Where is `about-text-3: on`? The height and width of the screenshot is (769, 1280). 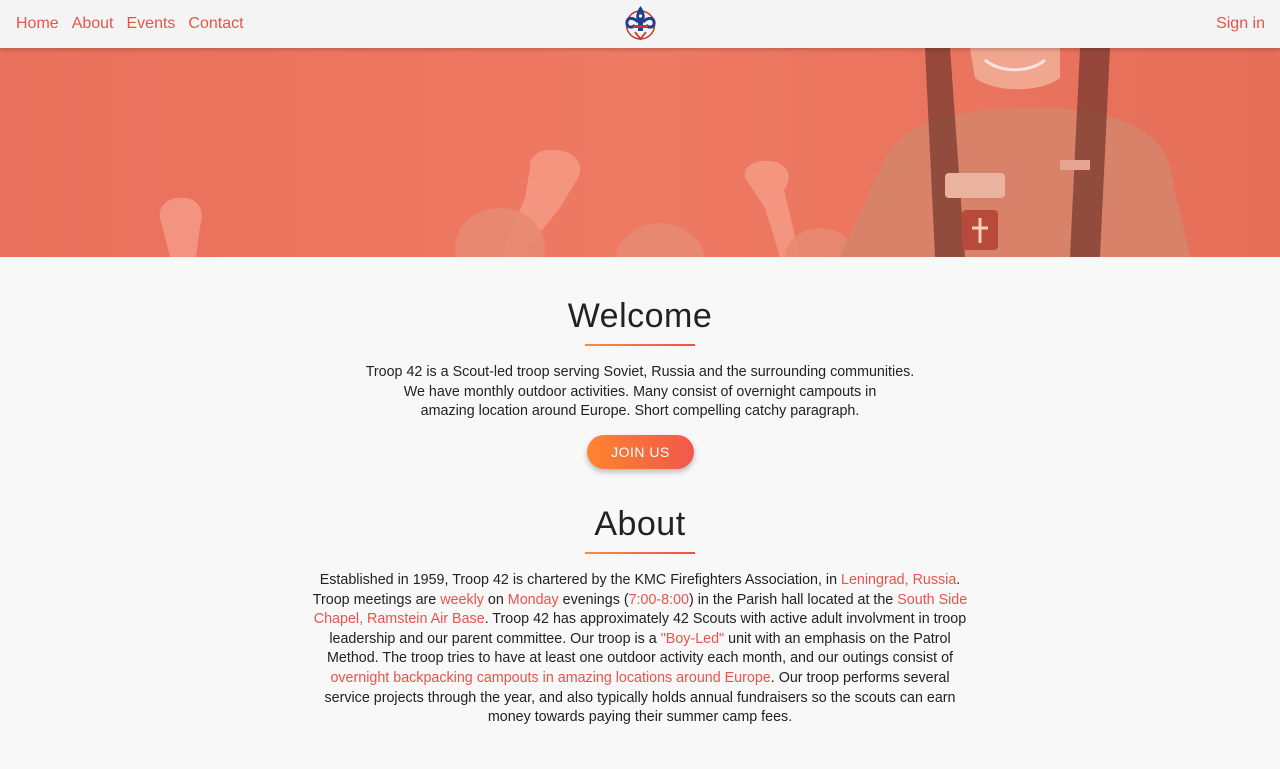
about-text-3: on is located at coordinates (495, 599).